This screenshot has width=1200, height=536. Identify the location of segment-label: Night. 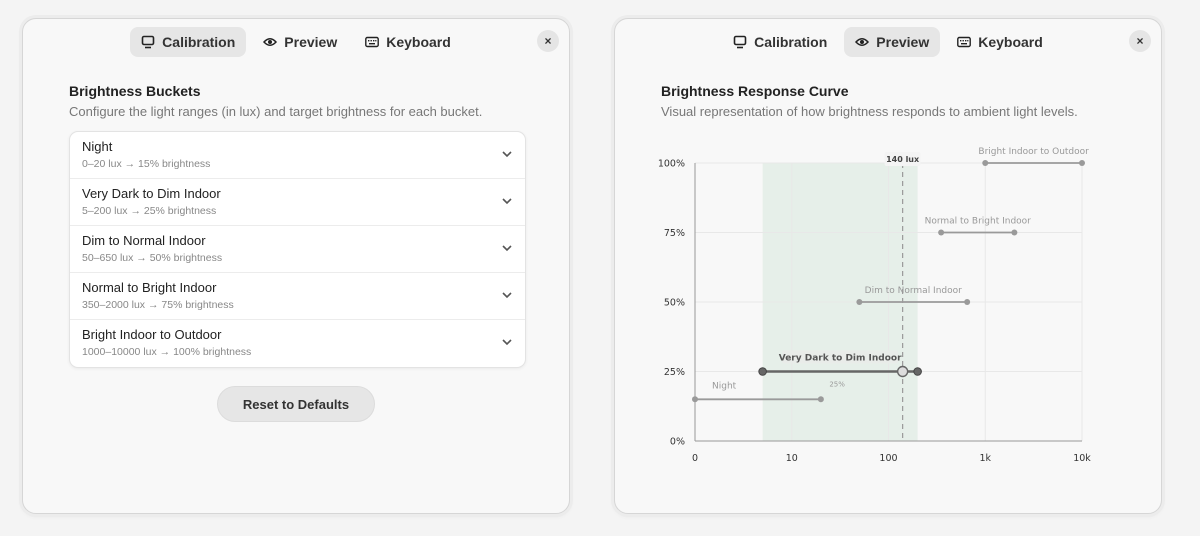
(724, 386).